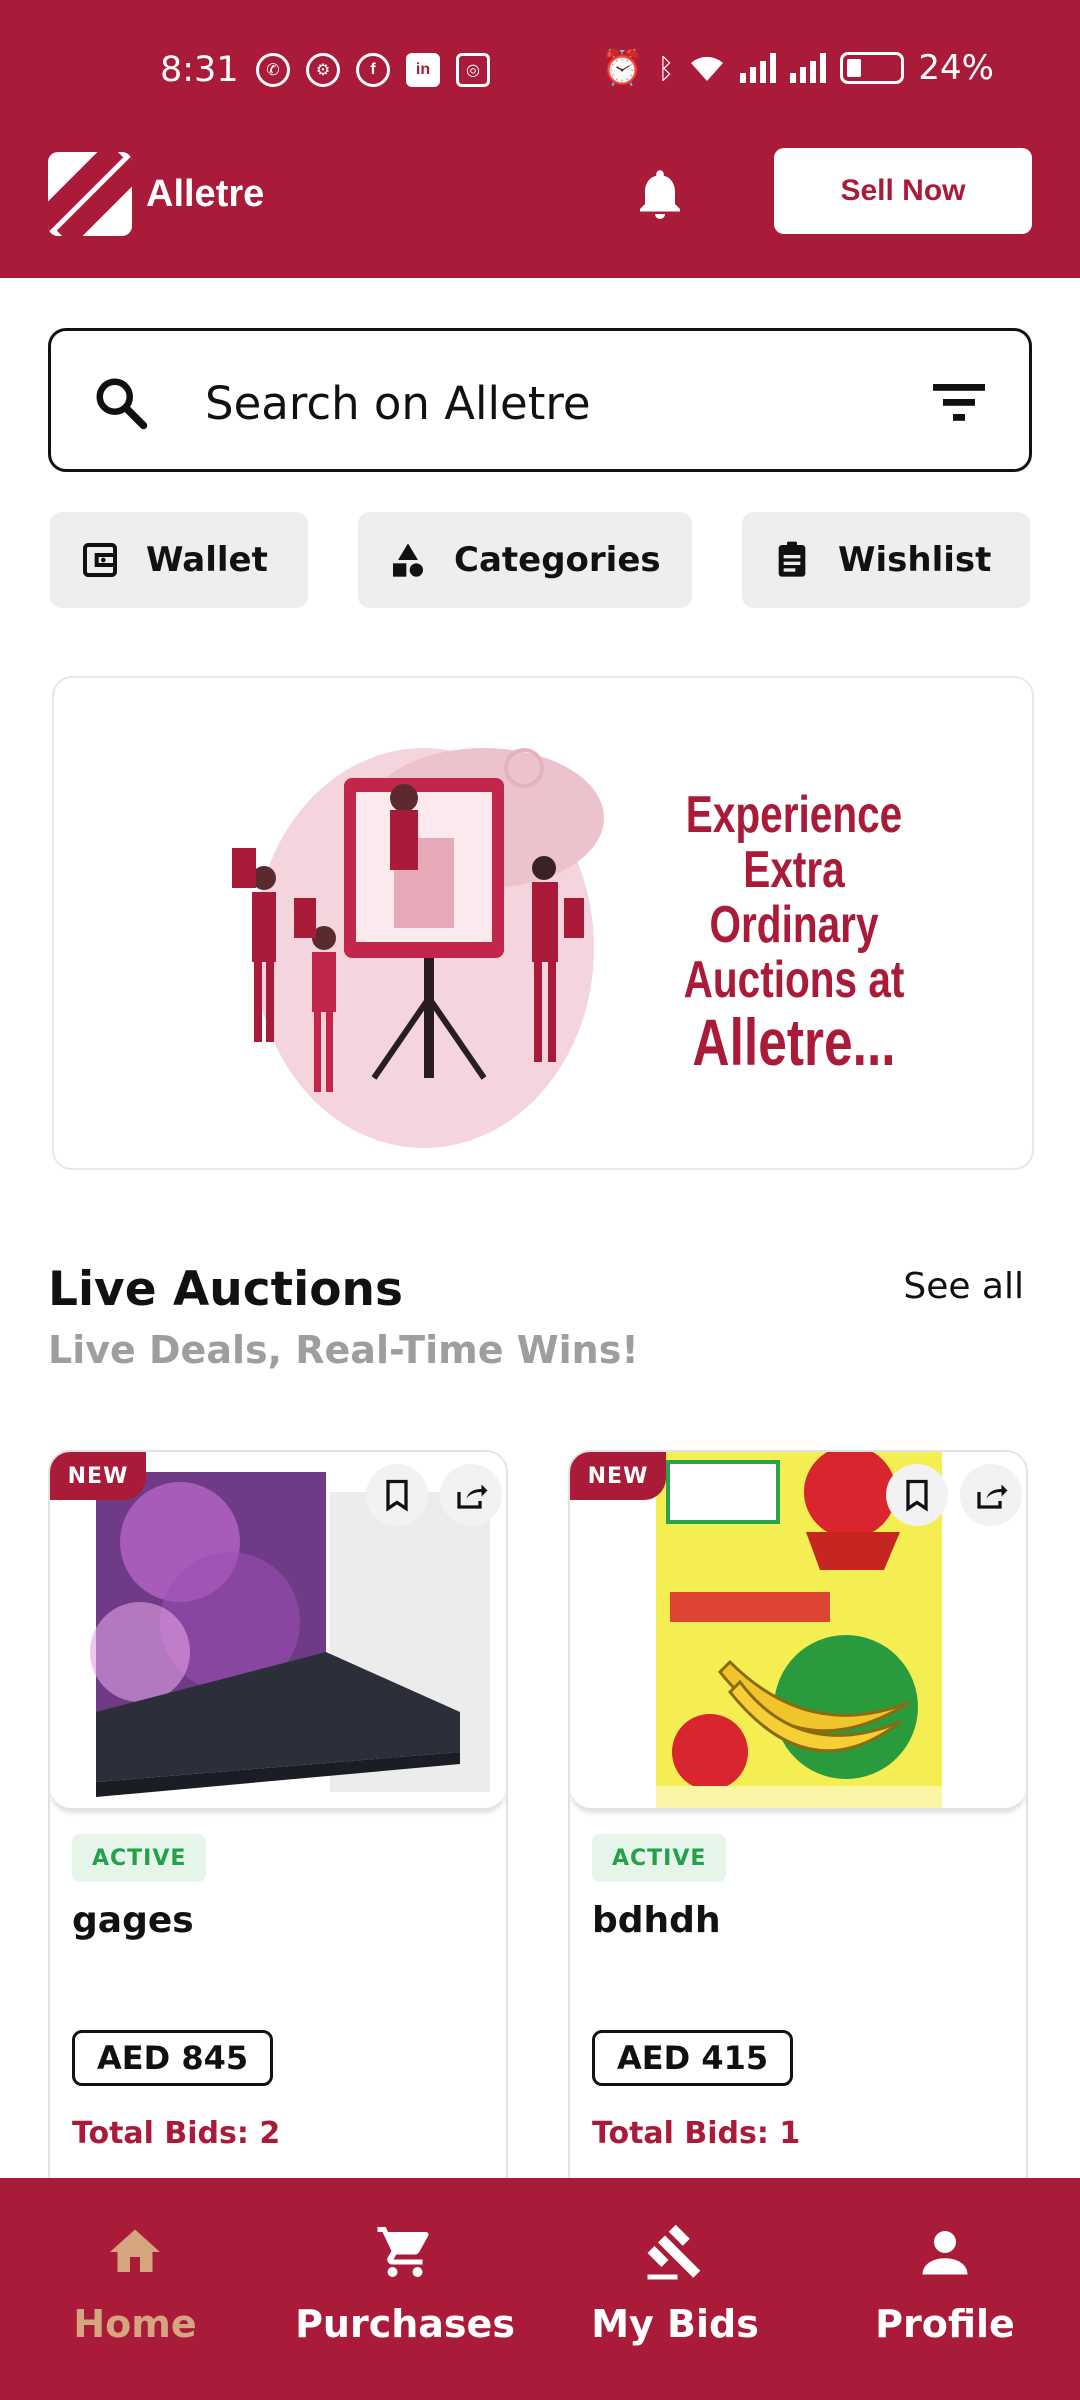  I want to click on laptop-image, so click(278, 1630).